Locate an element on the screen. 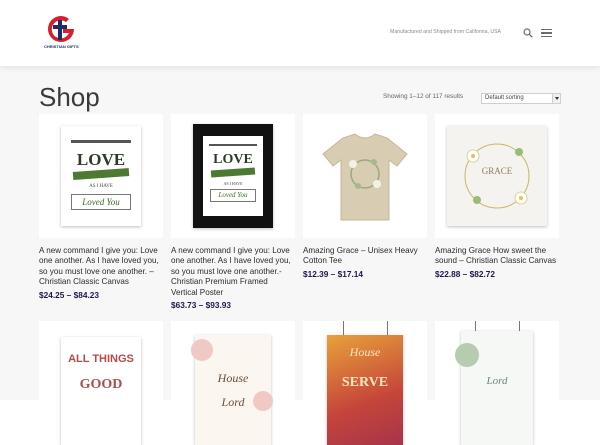 This screenshot has height=445, width=600. chevron-down-icon is located at coordinates (556, 98).